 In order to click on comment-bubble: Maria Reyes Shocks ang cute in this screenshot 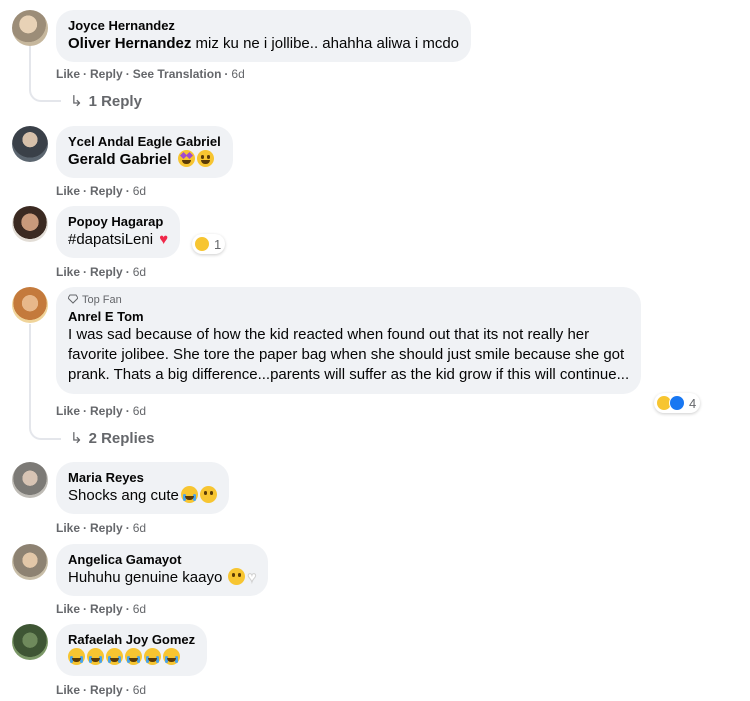, I will do `click(142, 488)`.